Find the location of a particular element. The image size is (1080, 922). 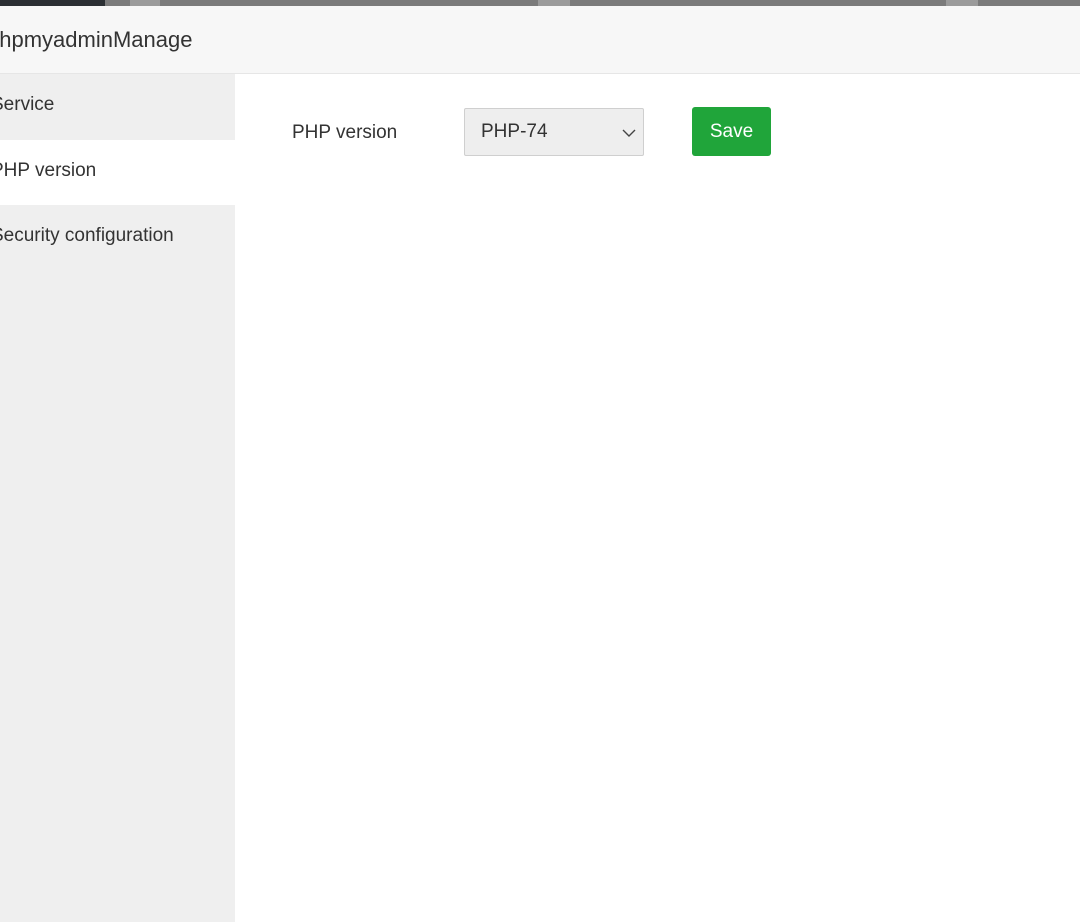

chevron-down-icon is located at coordinates (629, 133).